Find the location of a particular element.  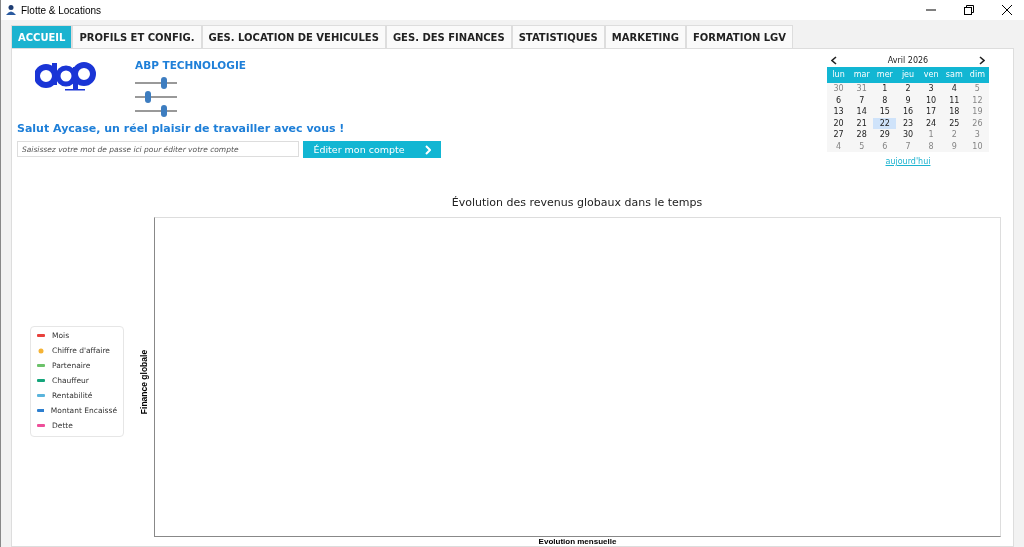

calendar-day: 22 is located at coordinates (885, 123).